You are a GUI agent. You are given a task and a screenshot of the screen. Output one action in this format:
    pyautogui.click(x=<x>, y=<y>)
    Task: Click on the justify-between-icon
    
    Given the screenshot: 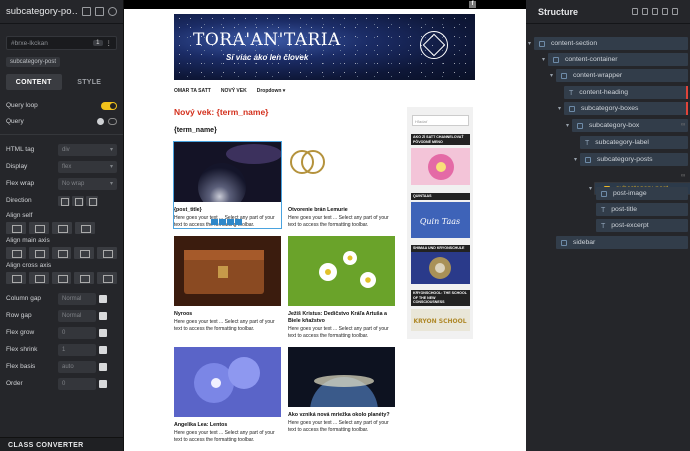 What is the action you would take?
    pyautogui.click(x=84, y=253)
    